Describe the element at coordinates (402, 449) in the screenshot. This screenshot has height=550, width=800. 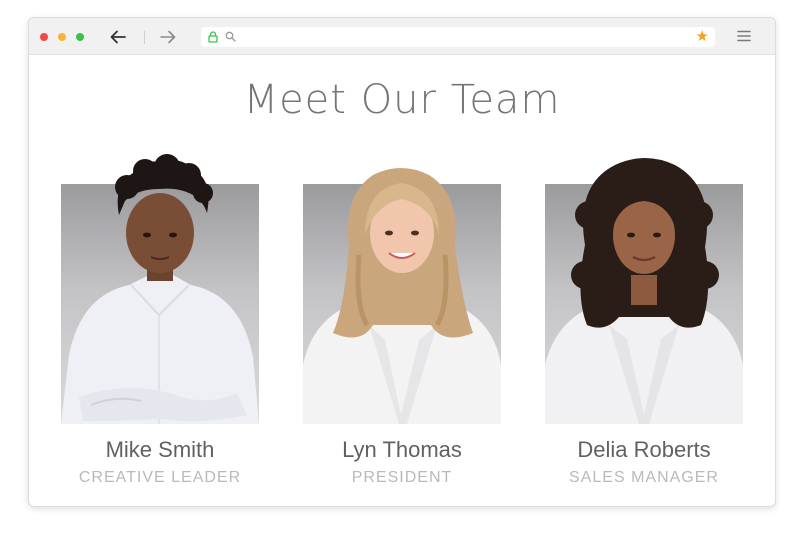
I see `member-name: Lyn Thomas` at that location.